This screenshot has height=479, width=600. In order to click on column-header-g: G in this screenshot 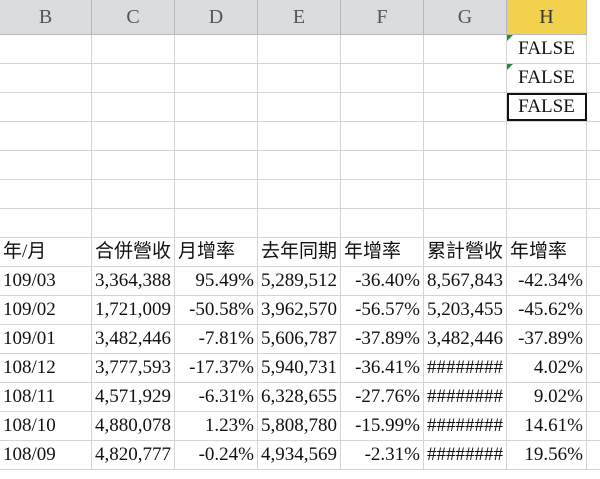, I will do `click(465, 17)`.